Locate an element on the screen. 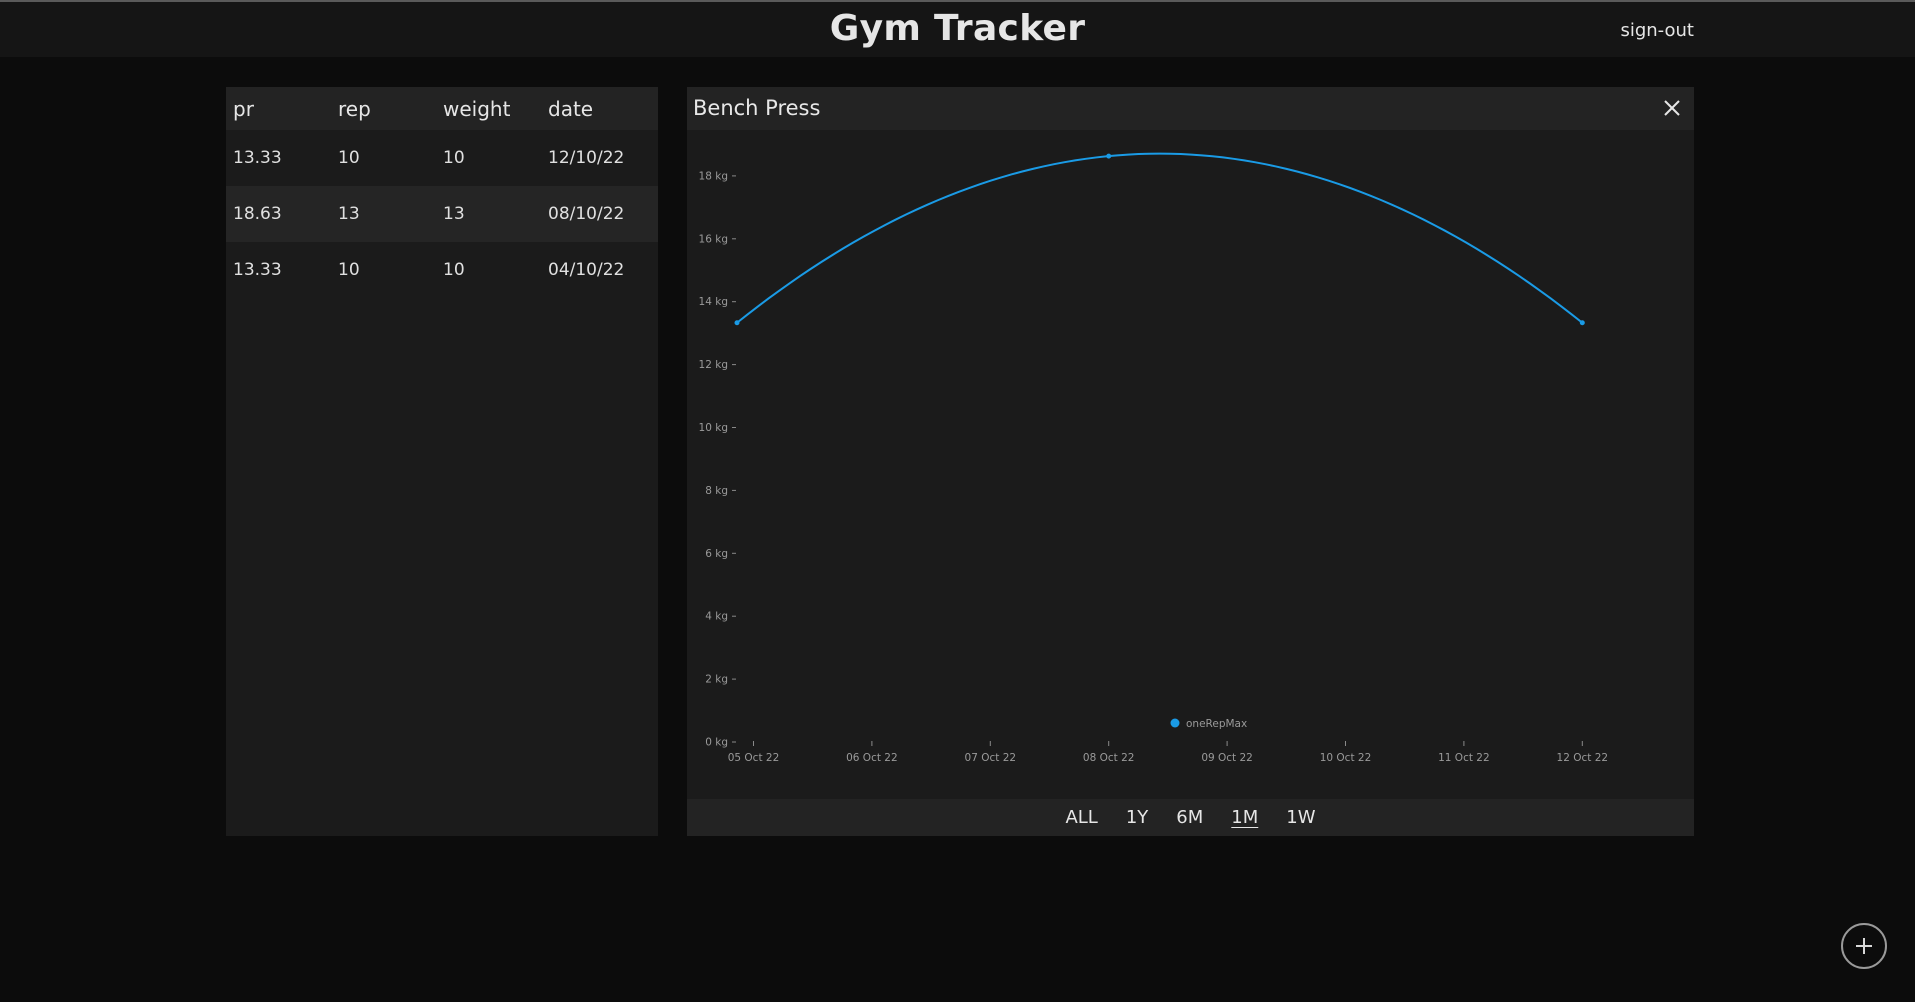 The height and width of the screenshot is (1002, 1915). table-row: 13.33 10 10 12/10/22 is located at coordinates (442, 158).